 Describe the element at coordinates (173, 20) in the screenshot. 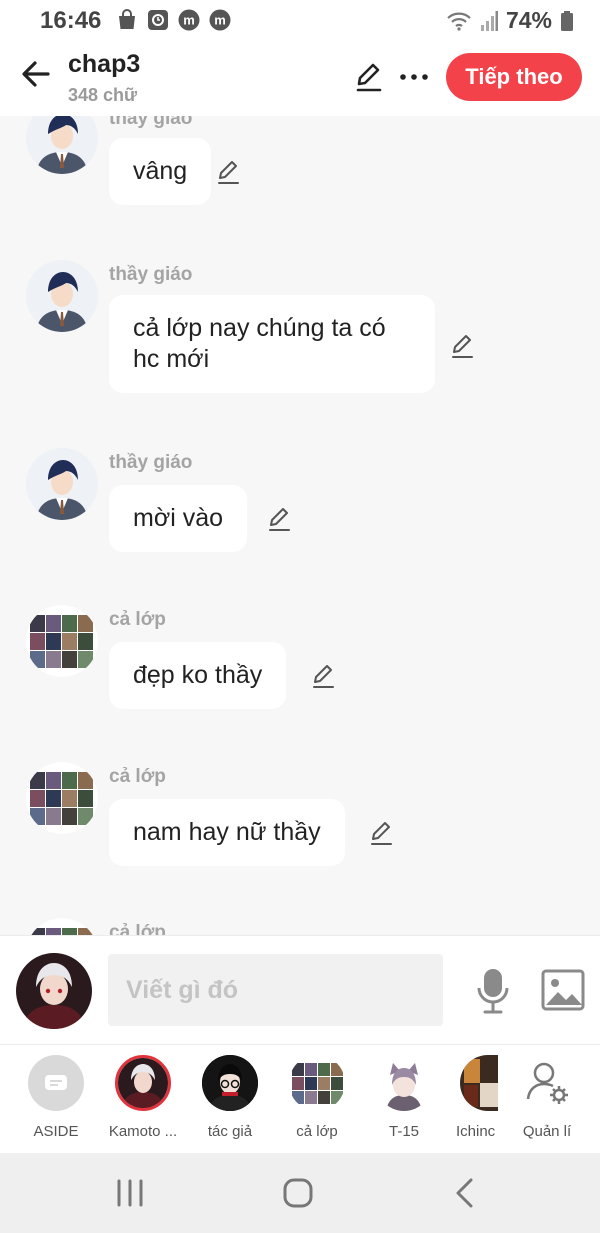

I see `notification-icons: m m` at that location.